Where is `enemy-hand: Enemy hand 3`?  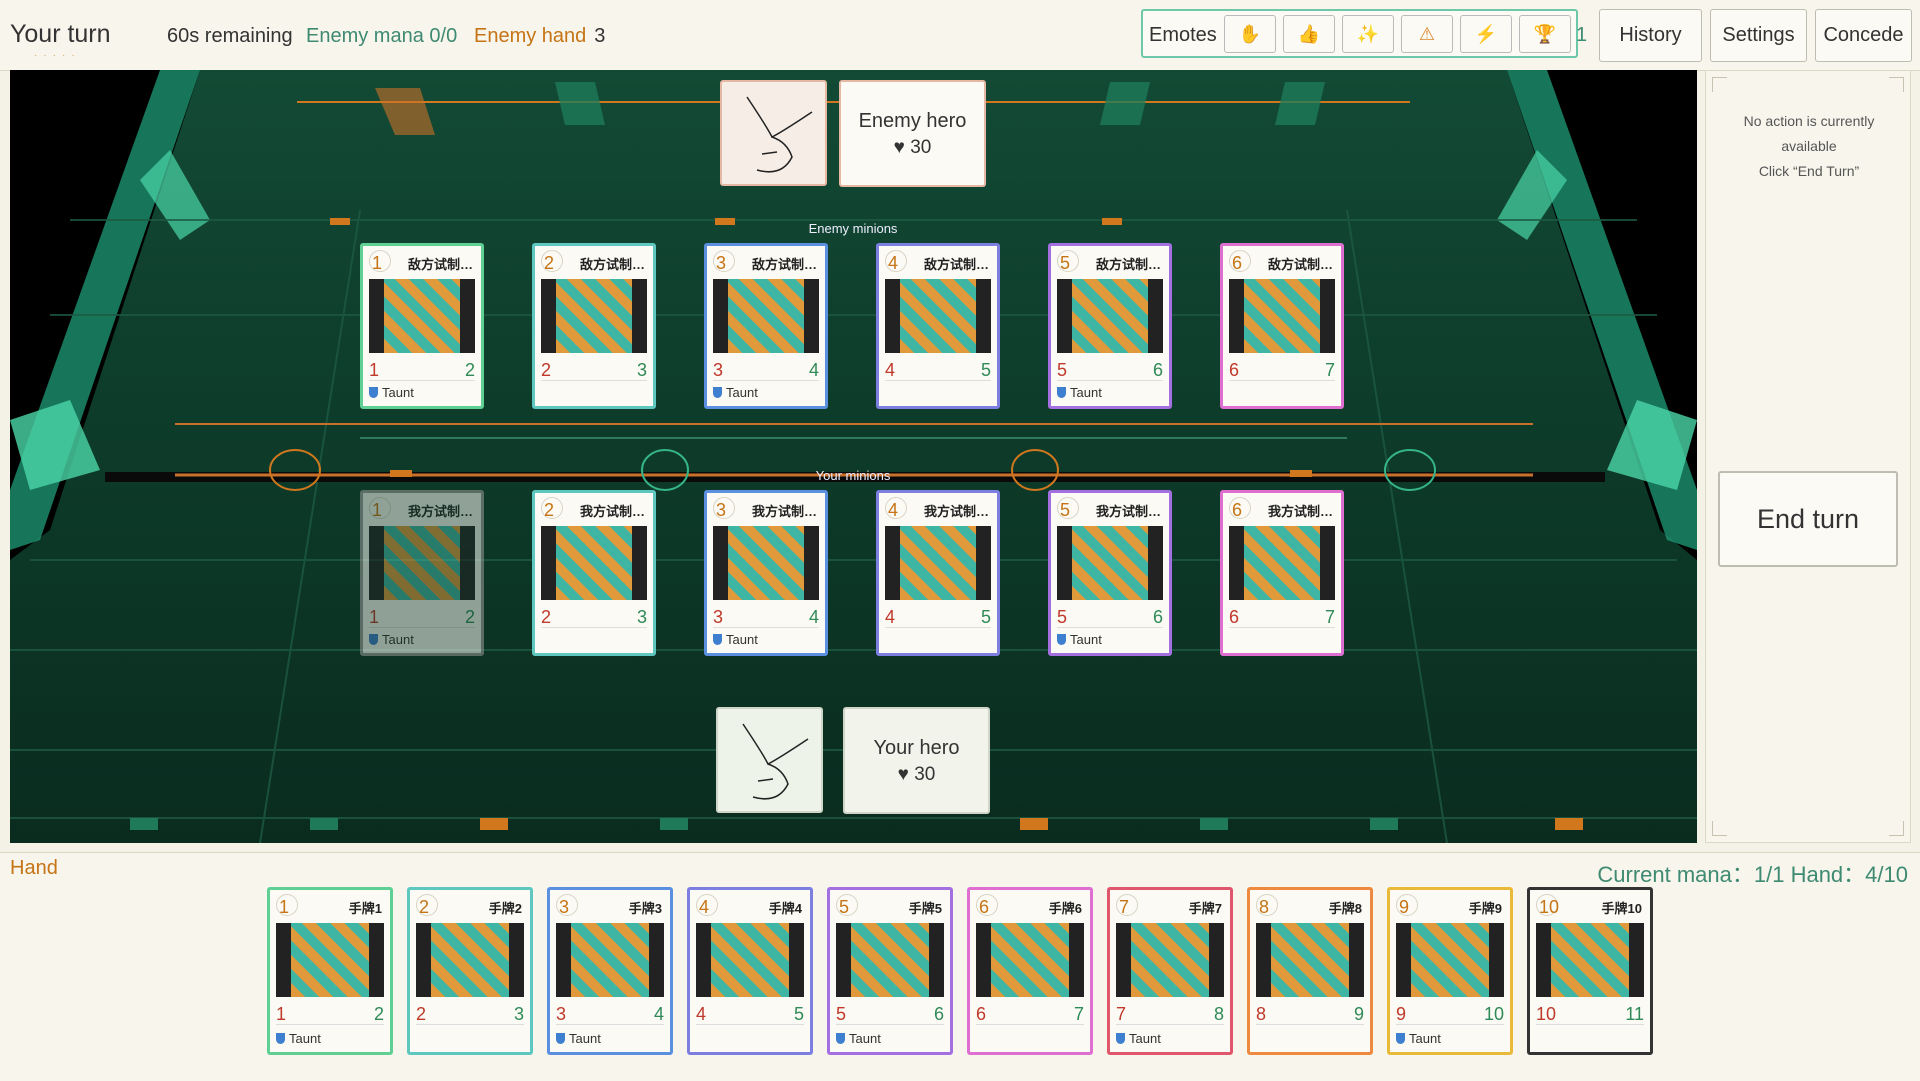
enemy-hand: Enemy hand 3 is located at coordinates (539, 36).